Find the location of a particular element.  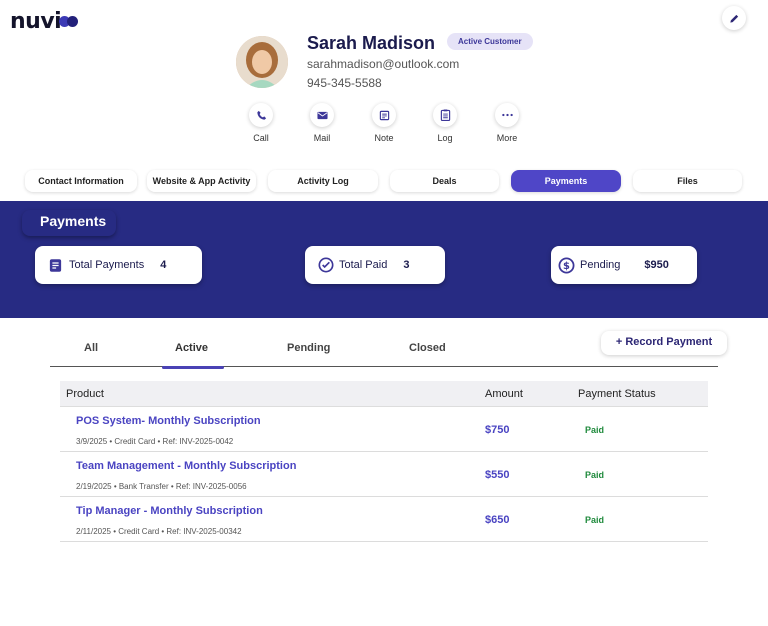

stat-label: Total Payments is located at coordinates (107, 265).